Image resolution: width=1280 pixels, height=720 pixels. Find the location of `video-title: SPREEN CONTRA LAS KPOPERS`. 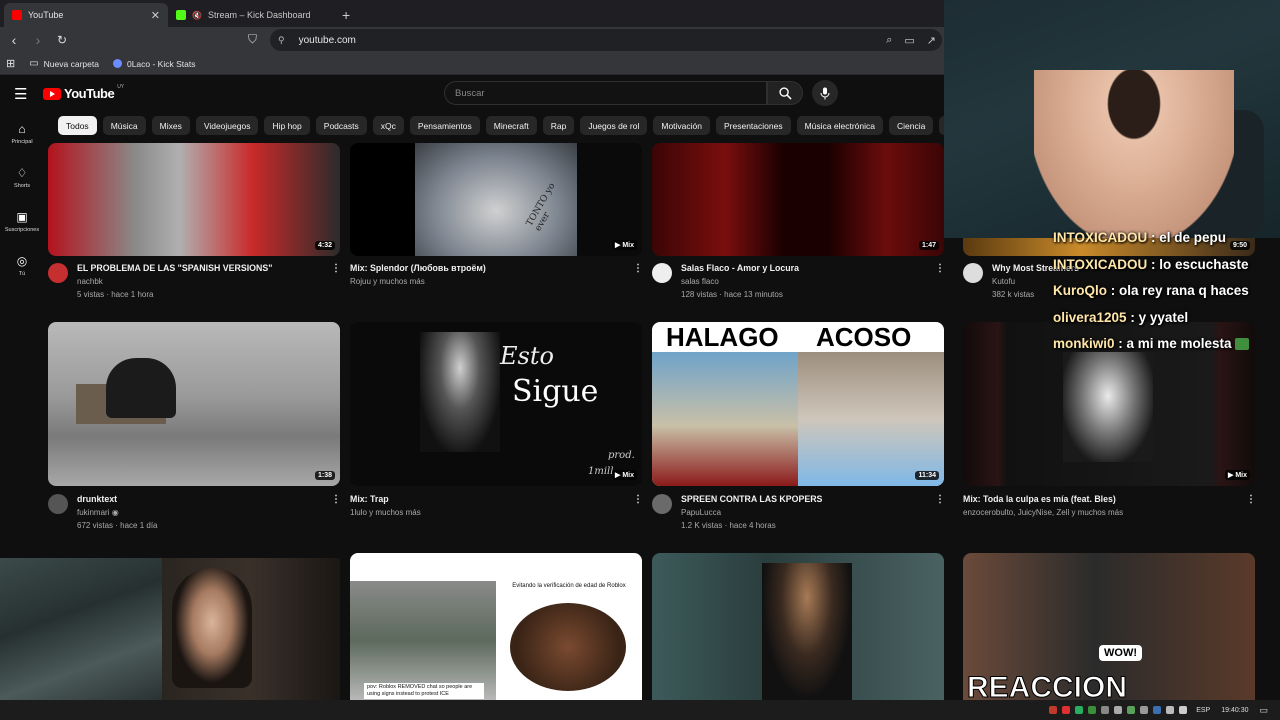

video-title: SPREEN CONTRA LAS KPOPERS is located at coordinates (751, 499).